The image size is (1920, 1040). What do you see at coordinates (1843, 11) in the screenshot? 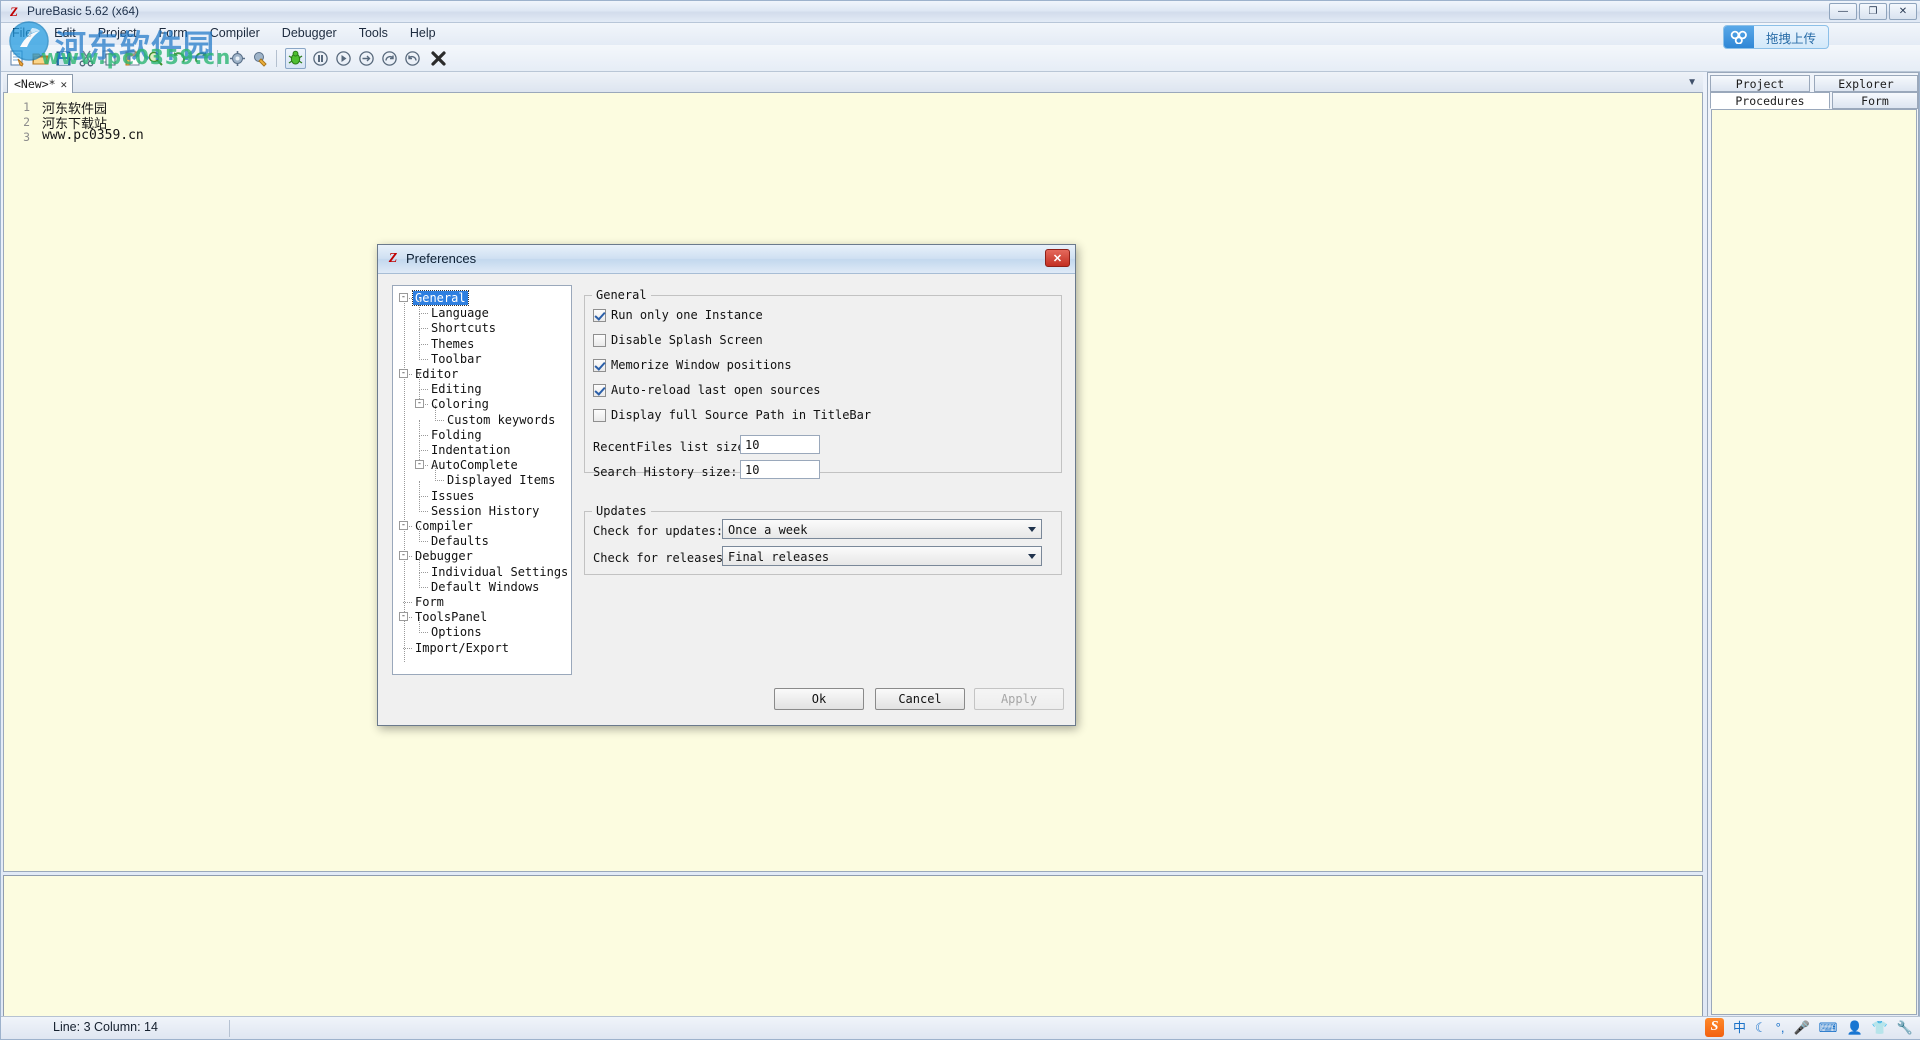
I see `minimize-button: —` at bounding box center [1843, 11].